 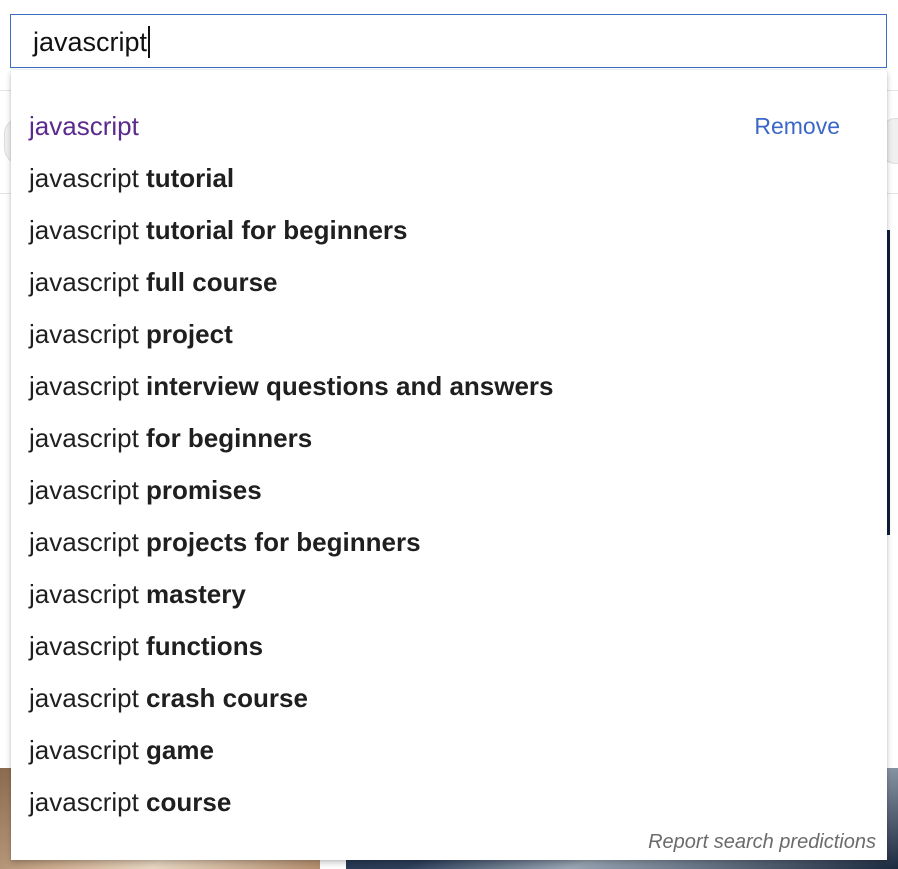 I want to click on search-suggestion: javascript project, so click(x=449, y=334).